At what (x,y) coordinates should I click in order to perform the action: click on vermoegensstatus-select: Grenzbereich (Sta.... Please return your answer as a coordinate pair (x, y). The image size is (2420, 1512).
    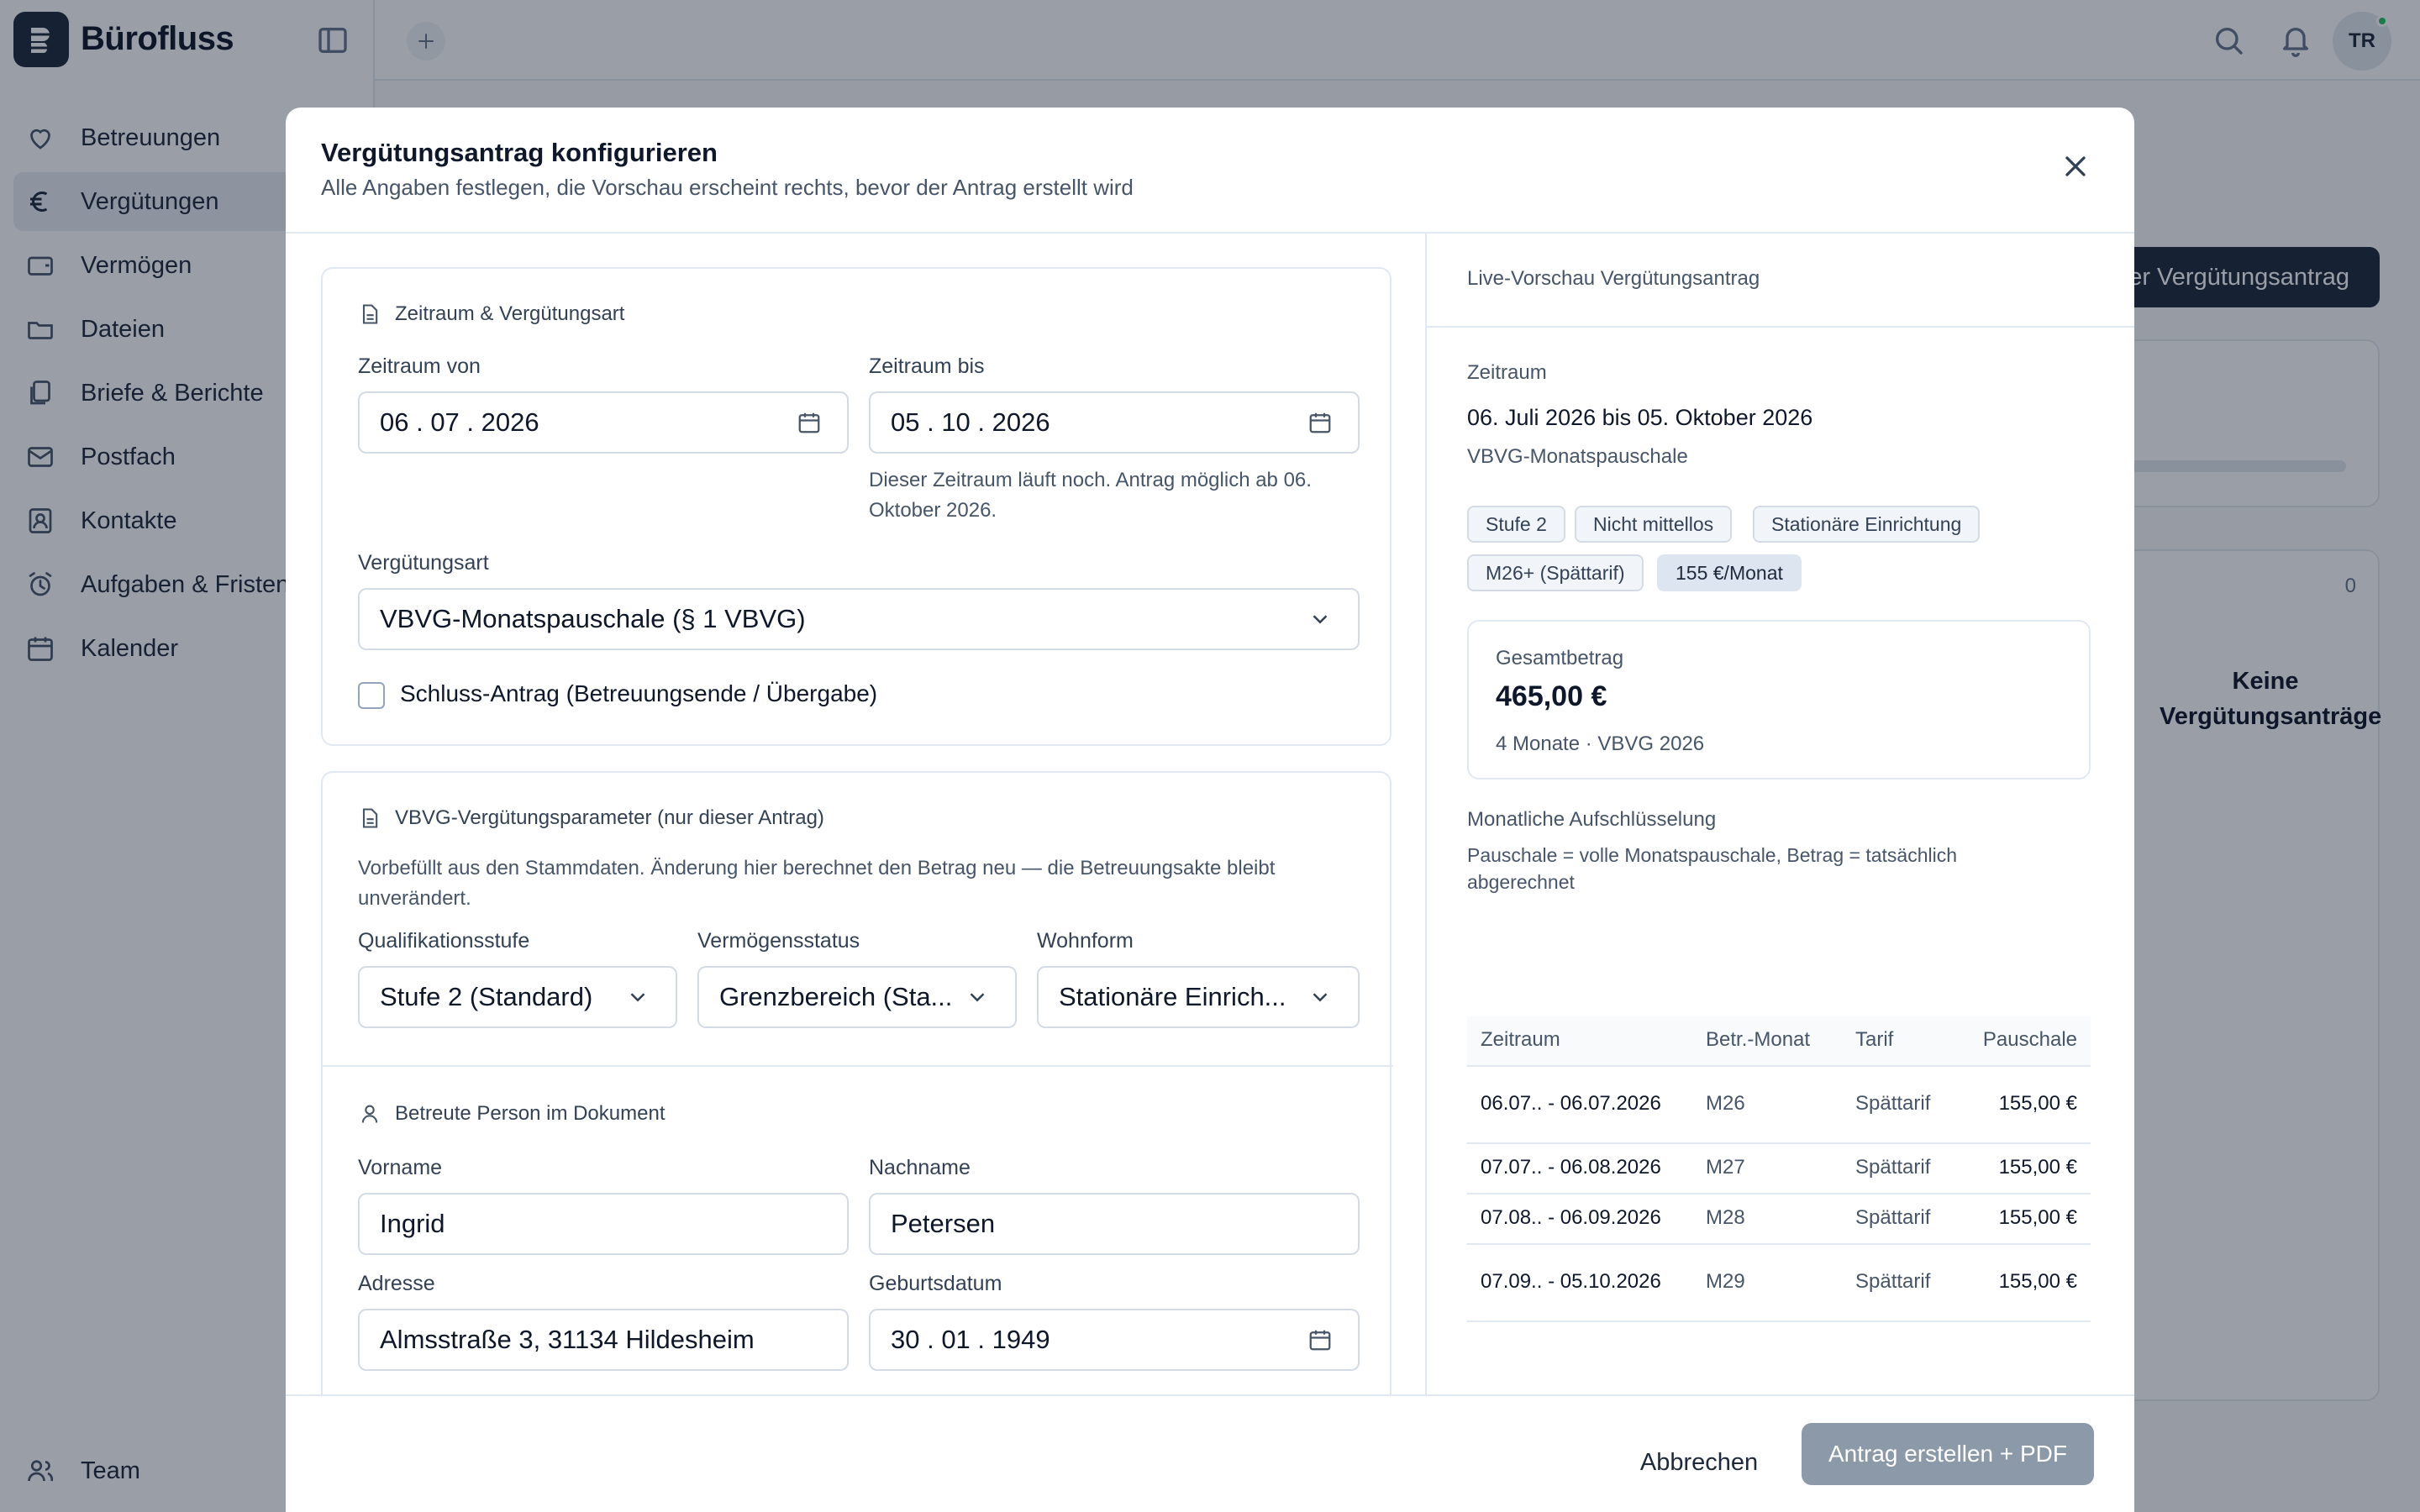
    Looking at the image, I should click on (857, 997).